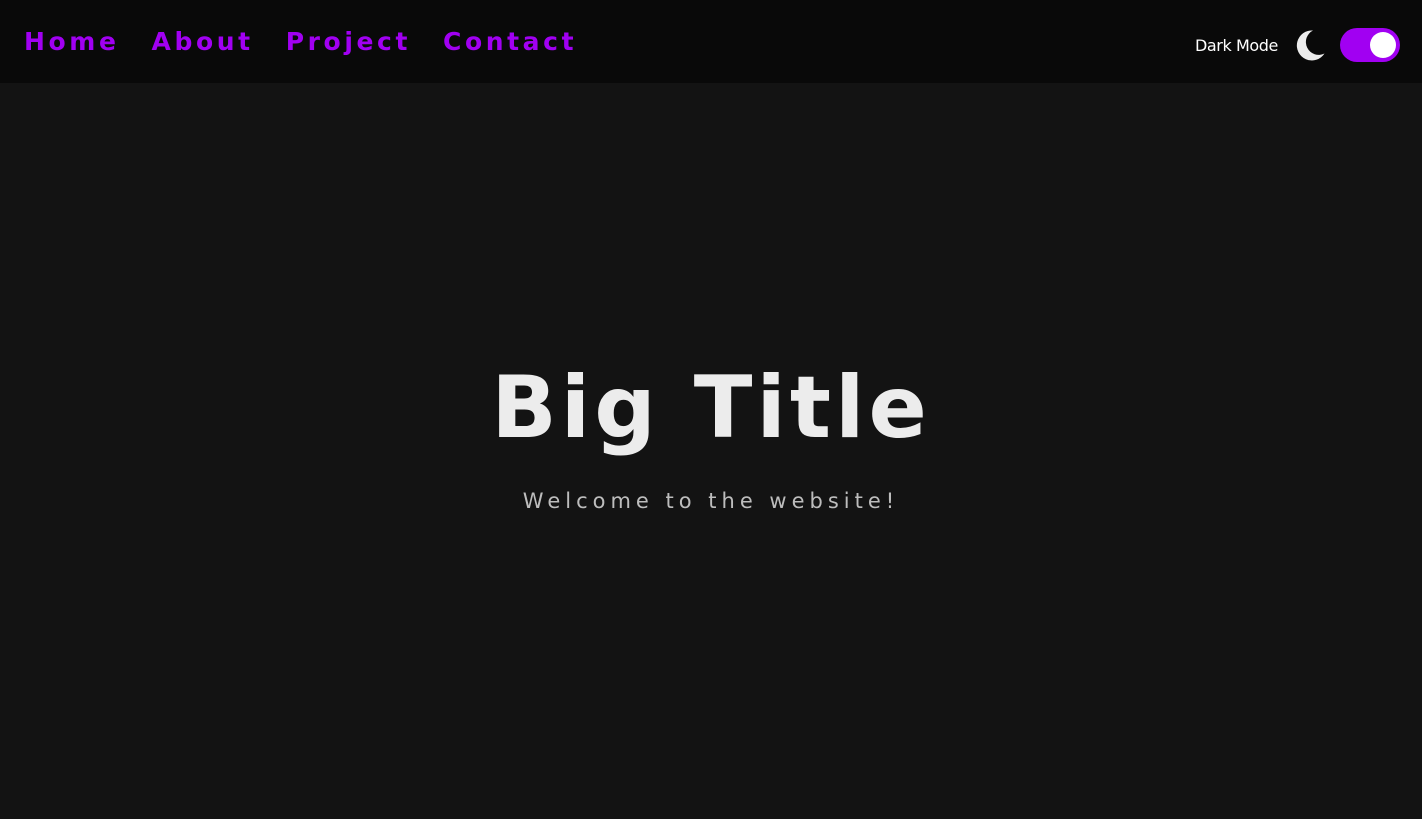 This screenshot has height=819, width=1422. I want to click on toggle-knob, so click(1383, 45).